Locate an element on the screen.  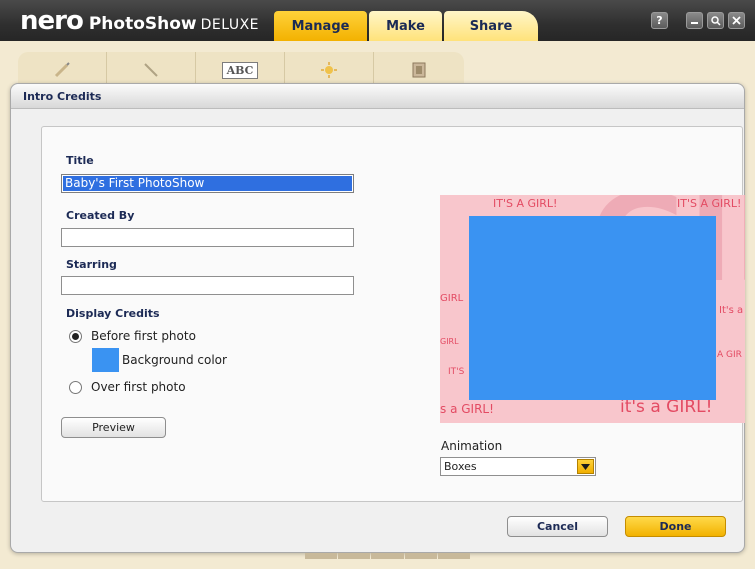
title-field: Baby's First PhotoShow is located at coordinates (207, 183).